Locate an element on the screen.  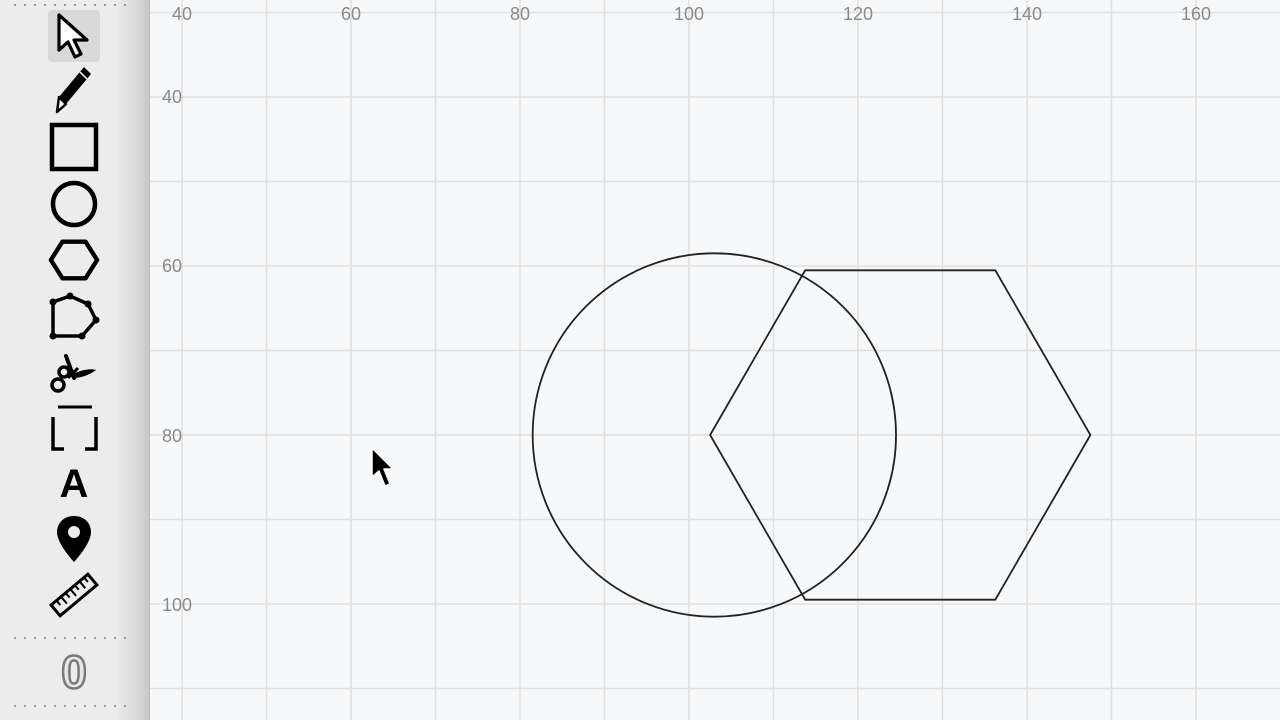
x-tick-label: 120 is located at coordinates (858, 14).